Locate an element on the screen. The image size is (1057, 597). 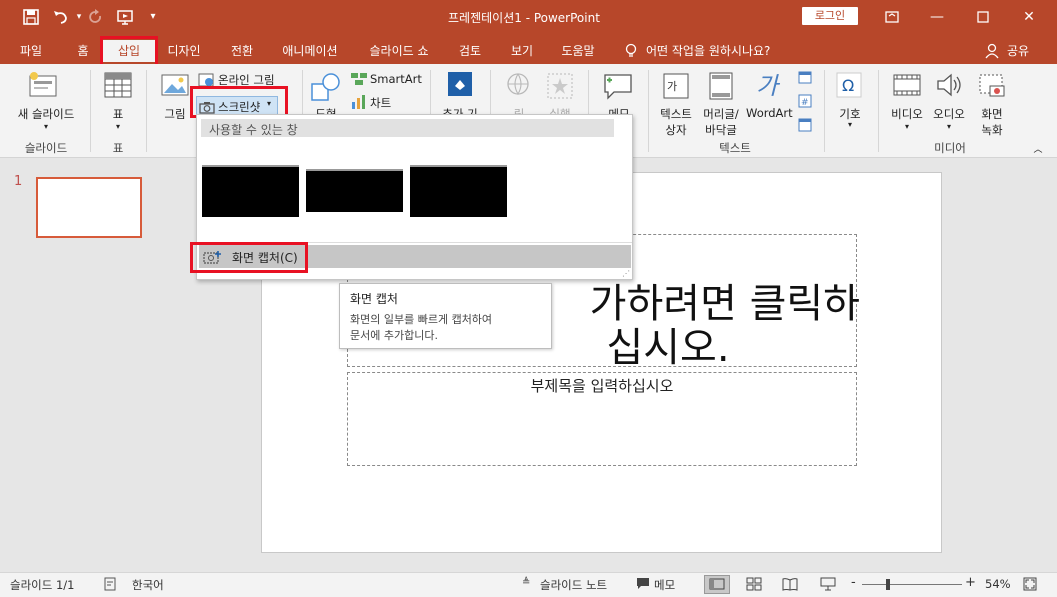
screen-recording-label: 화면 is located at coordinates (992, 114).